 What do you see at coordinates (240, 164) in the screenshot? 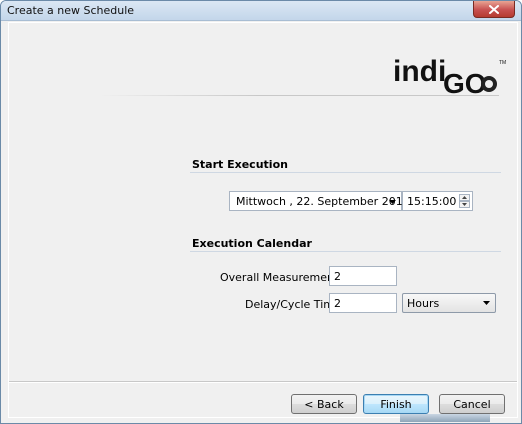
I see `start-execution-heading: Start Execution` at bounding box center [240, 164].